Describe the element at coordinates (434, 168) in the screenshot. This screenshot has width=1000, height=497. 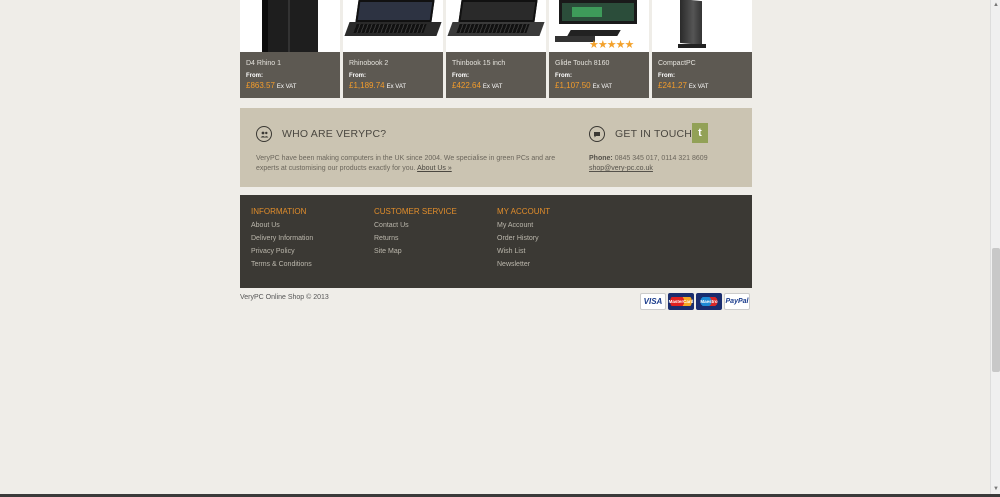
I see `about-us-link: About Us »` at that location.